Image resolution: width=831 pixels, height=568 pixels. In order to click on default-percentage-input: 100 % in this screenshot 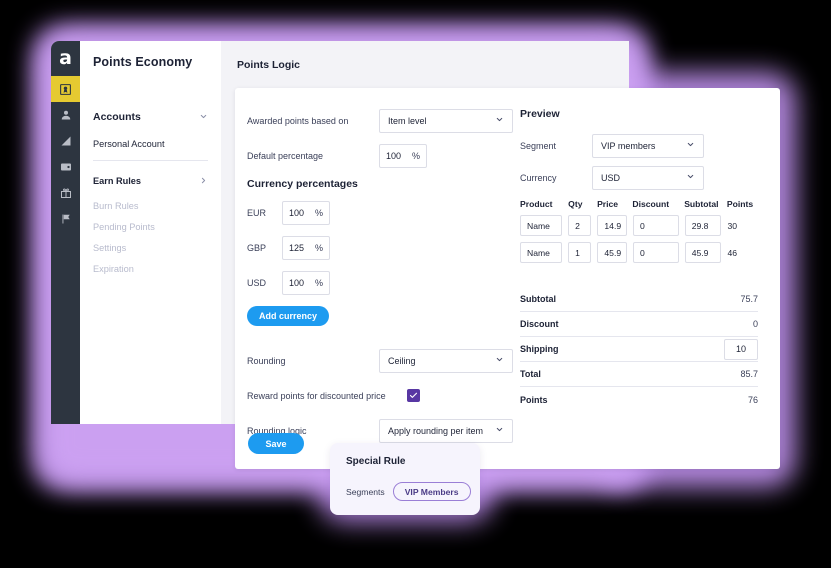, I will do `click(403, 155)`.